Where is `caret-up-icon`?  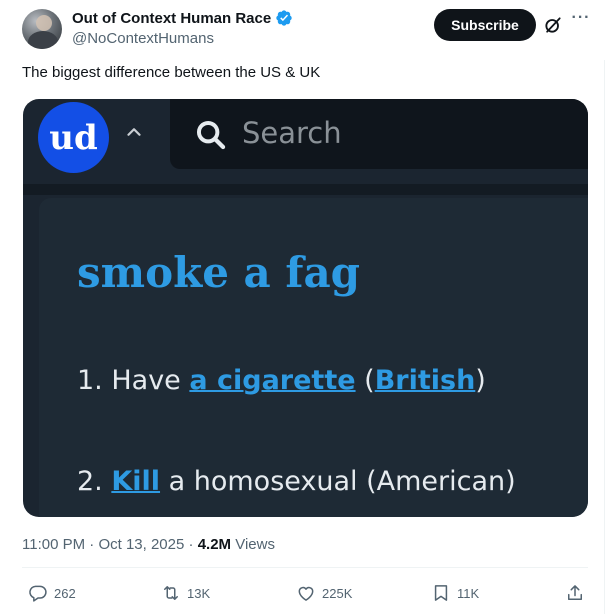
caret-up-icon is located at coordinates (134, 132).